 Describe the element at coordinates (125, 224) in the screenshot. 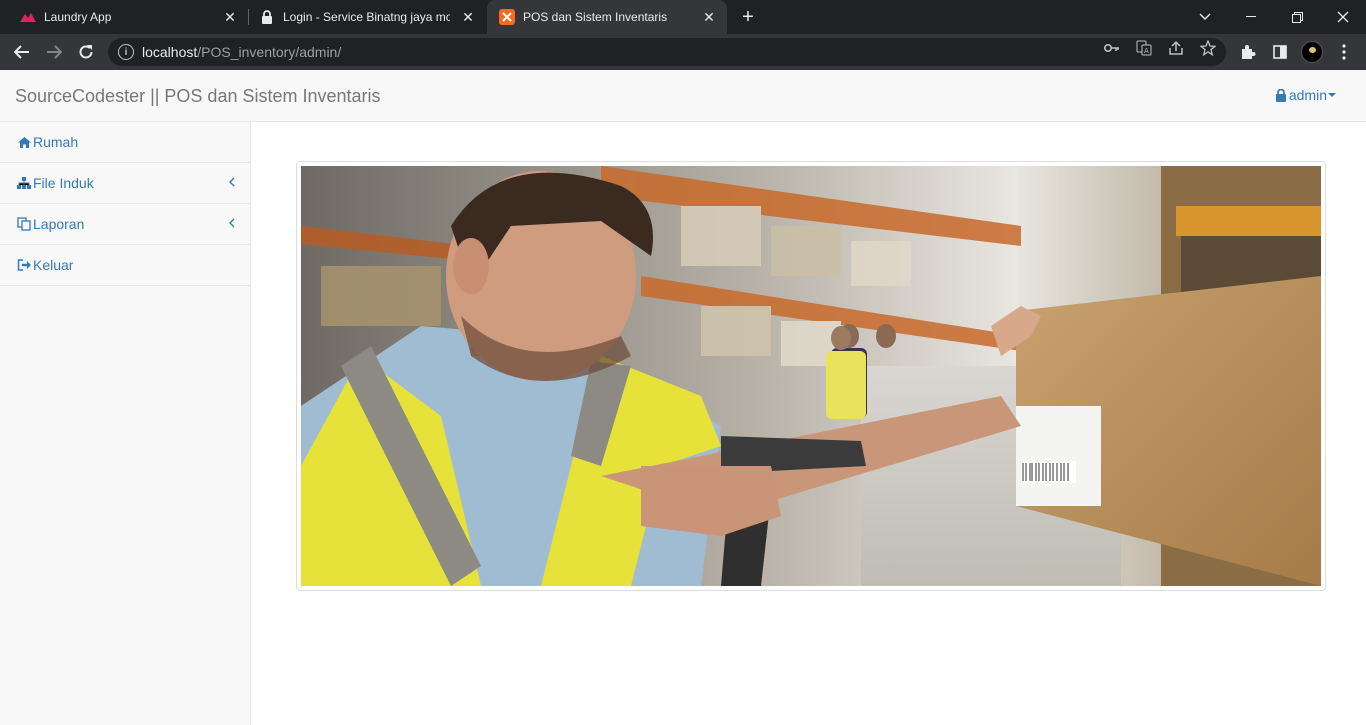

I see `sidebar-item-laporan: Laporan` at that location.